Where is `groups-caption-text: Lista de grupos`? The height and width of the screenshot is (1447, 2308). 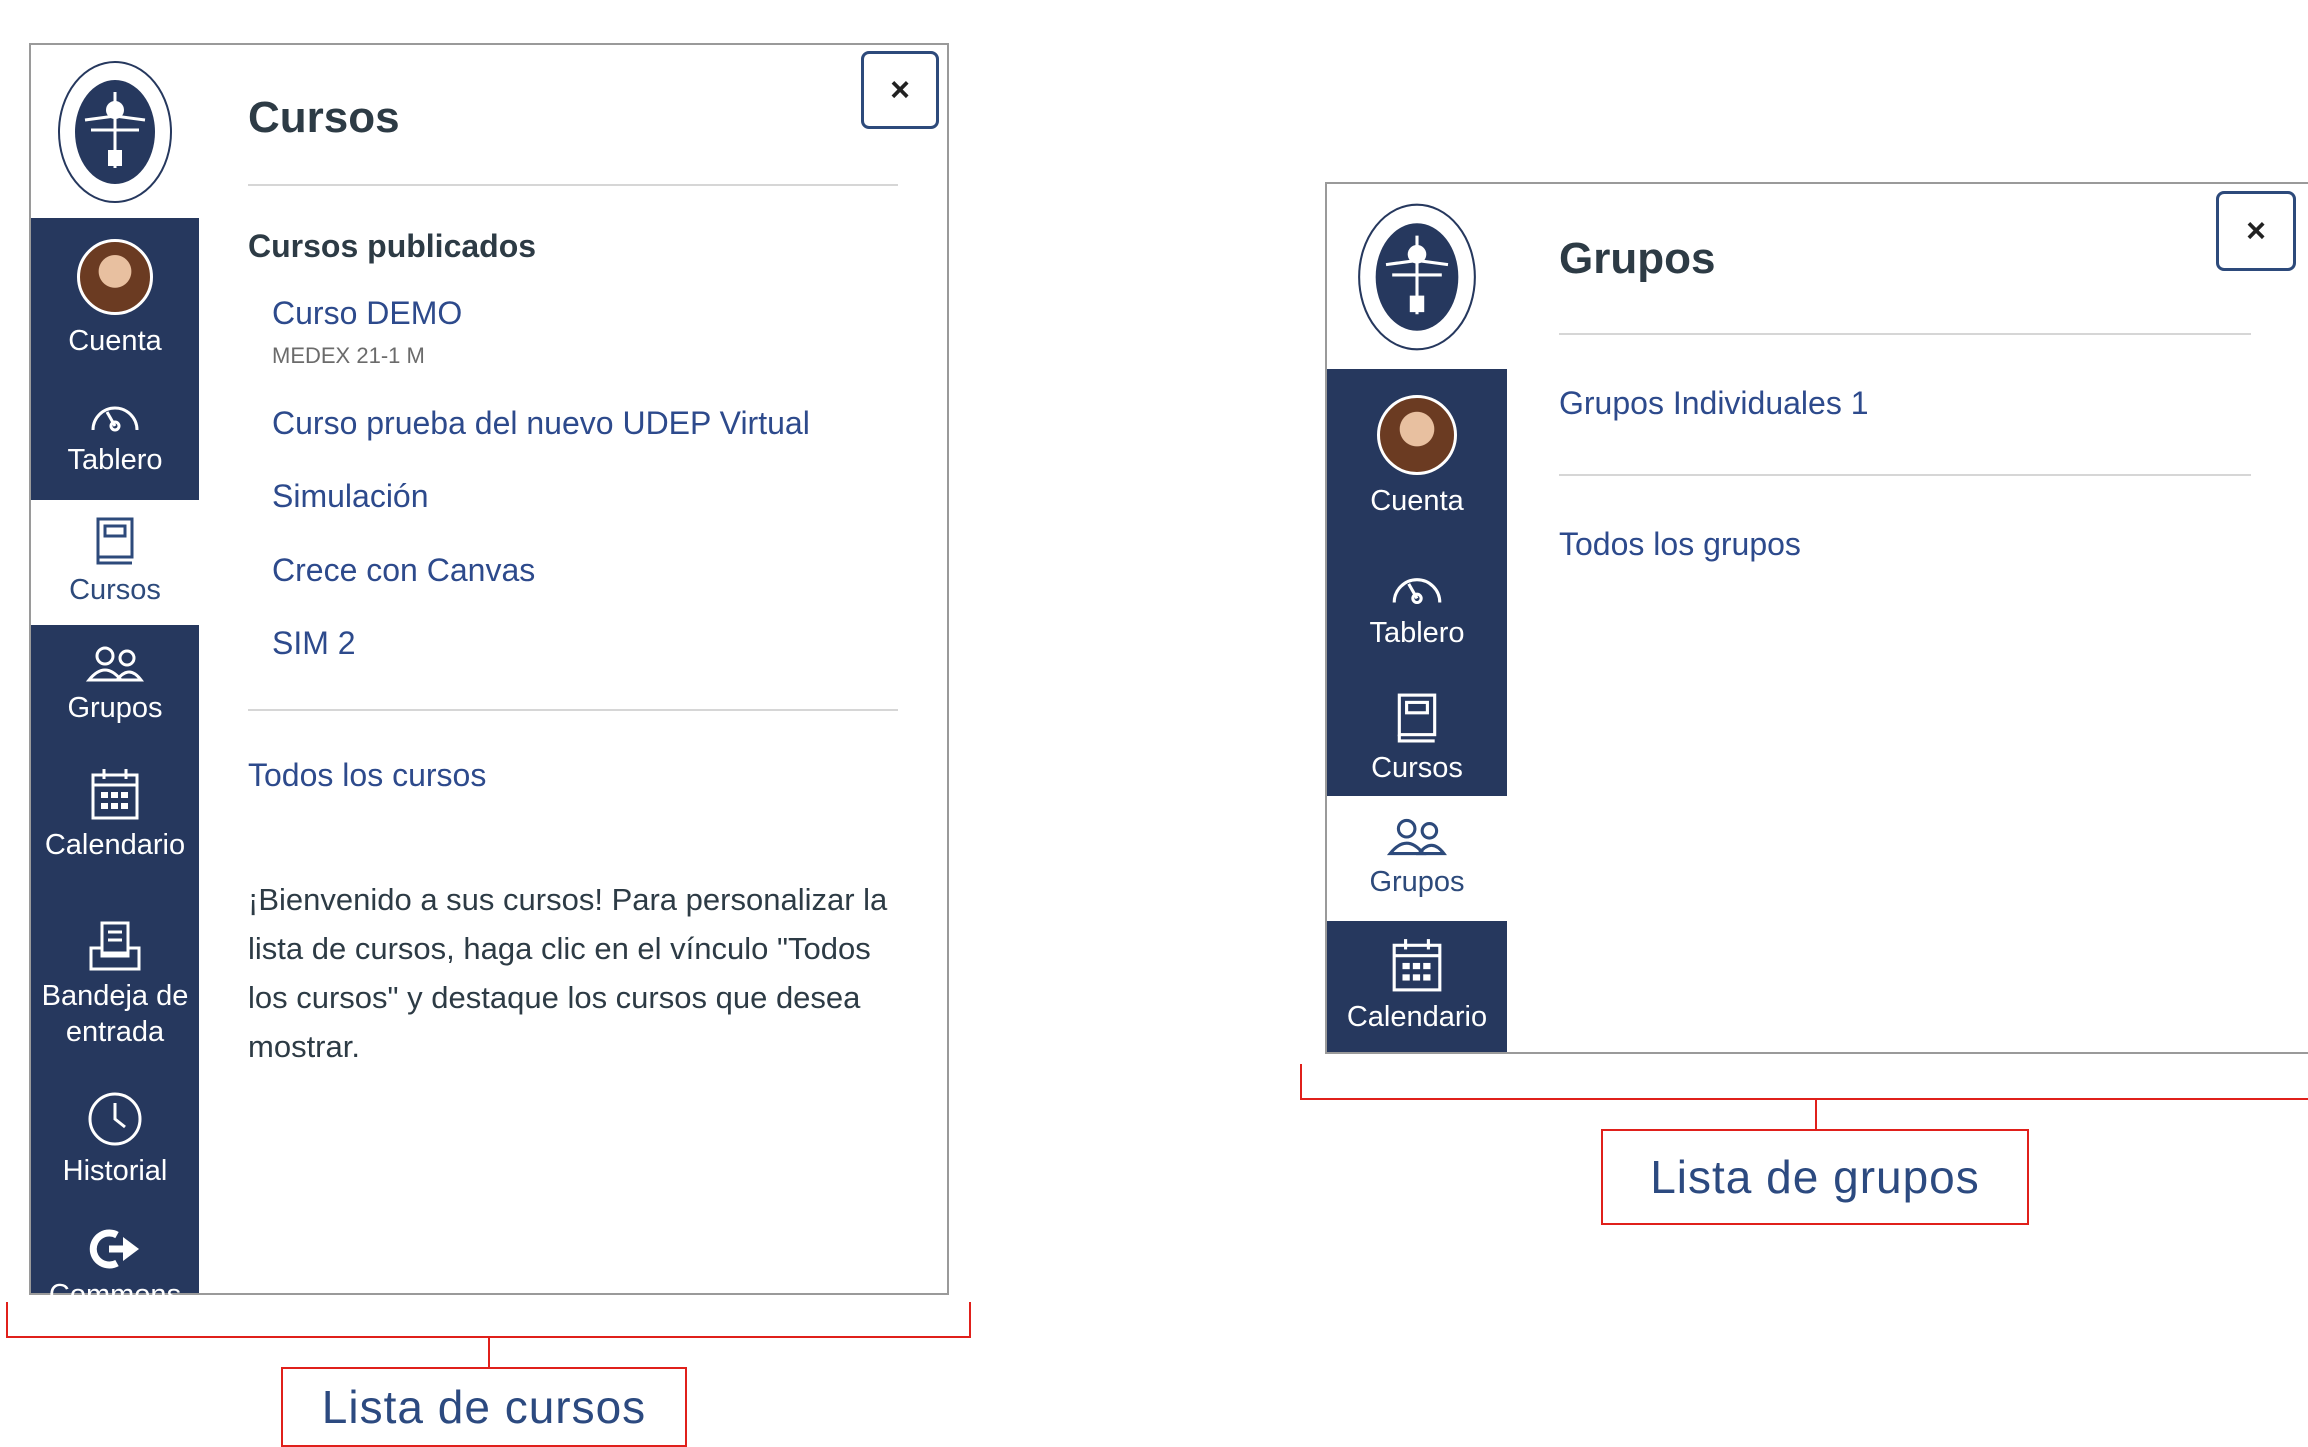
groups-caption-text: Lista de grupos is located at coordinates (1815, 1177).